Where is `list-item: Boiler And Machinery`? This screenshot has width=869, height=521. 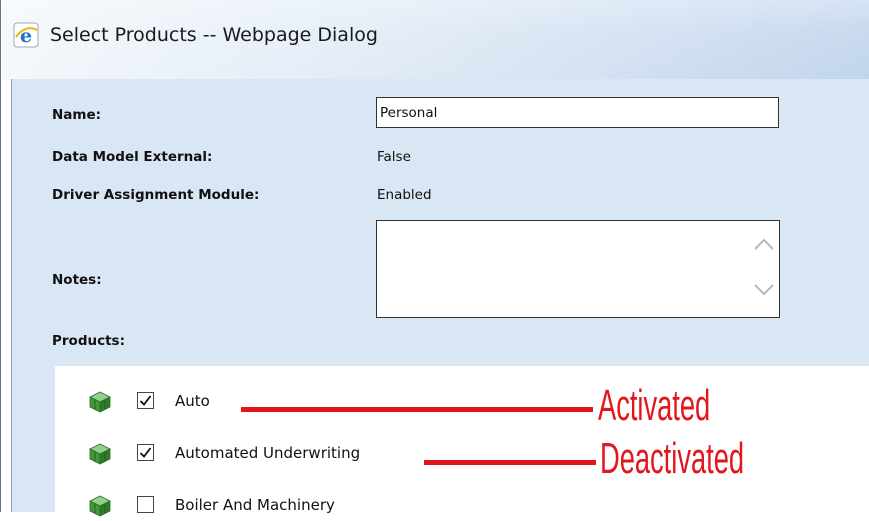
list-item: Boiler And Machinery is located at coordinates (462, 506).